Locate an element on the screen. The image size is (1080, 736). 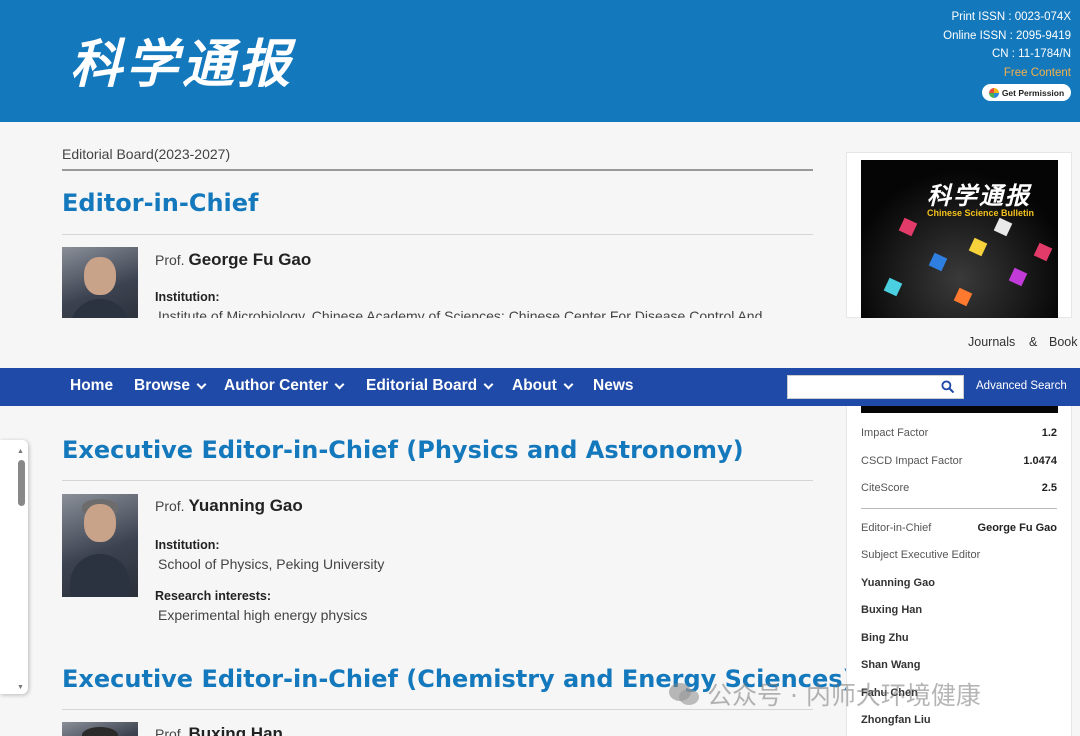
nav-home: Home is located at coordinates (91, 386).